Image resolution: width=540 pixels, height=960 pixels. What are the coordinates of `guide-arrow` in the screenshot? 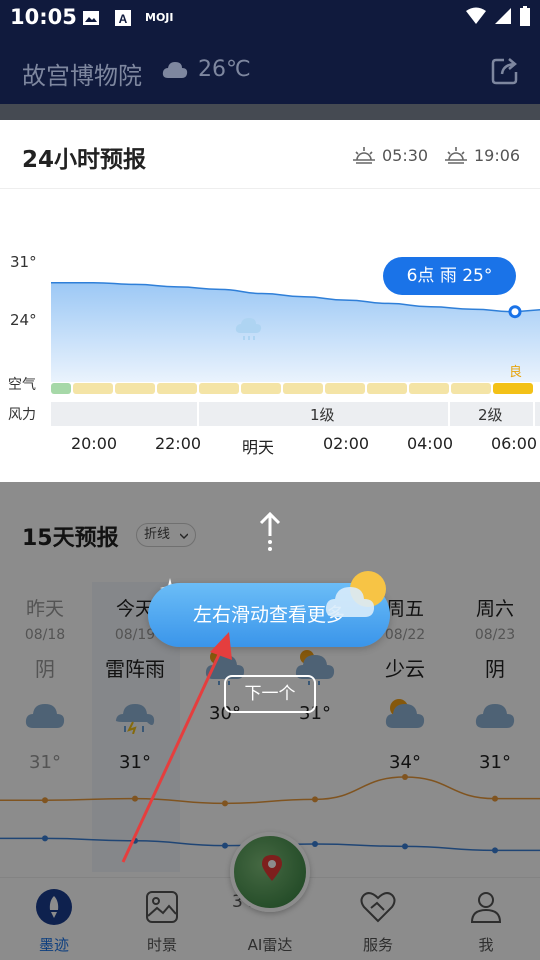 It's located at (176, 747).